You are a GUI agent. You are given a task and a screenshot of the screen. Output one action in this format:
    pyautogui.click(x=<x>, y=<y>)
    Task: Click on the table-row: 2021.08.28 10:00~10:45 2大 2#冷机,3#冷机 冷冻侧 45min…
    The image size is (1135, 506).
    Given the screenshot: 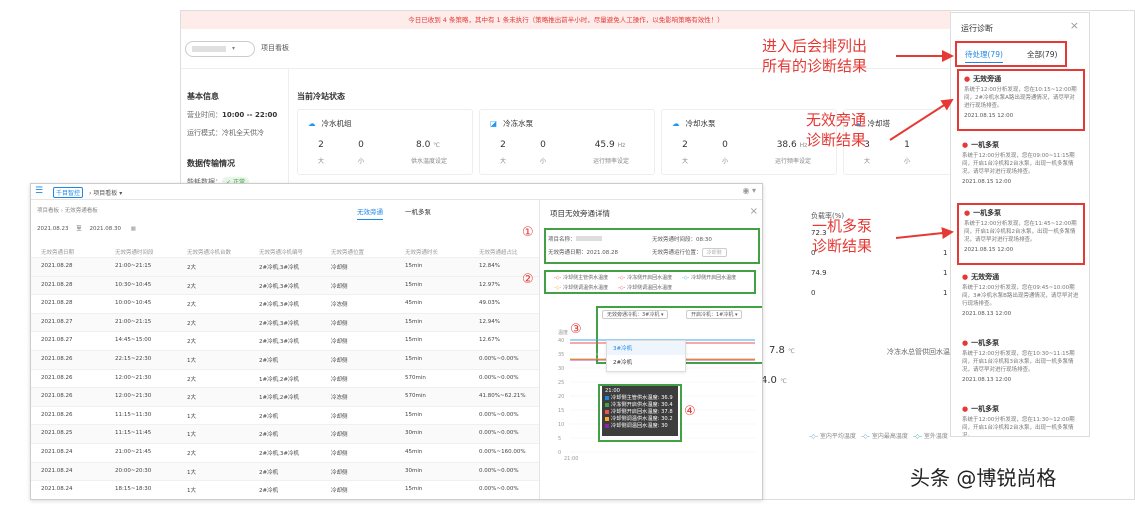 What is the action you would take?
    pyautogui.click(x=285, y=304)
    